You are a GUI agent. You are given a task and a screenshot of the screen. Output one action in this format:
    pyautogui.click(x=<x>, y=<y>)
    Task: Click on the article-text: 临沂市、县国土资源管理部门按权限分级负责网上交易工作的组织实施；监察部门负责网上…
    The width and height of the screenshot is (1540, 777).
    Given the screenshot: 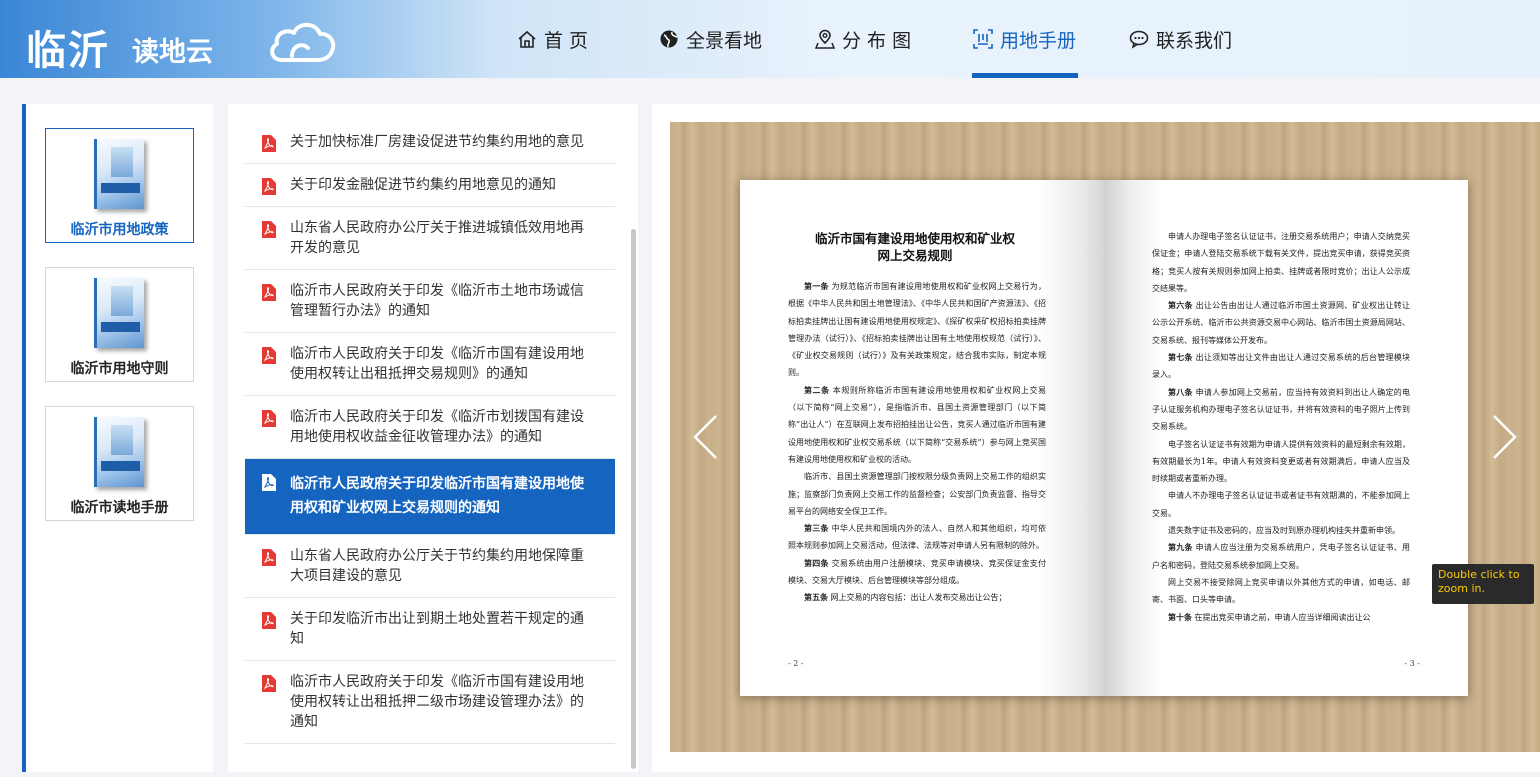 What is the action you would take?
    pyautogui.click(x=917, y=494)
    